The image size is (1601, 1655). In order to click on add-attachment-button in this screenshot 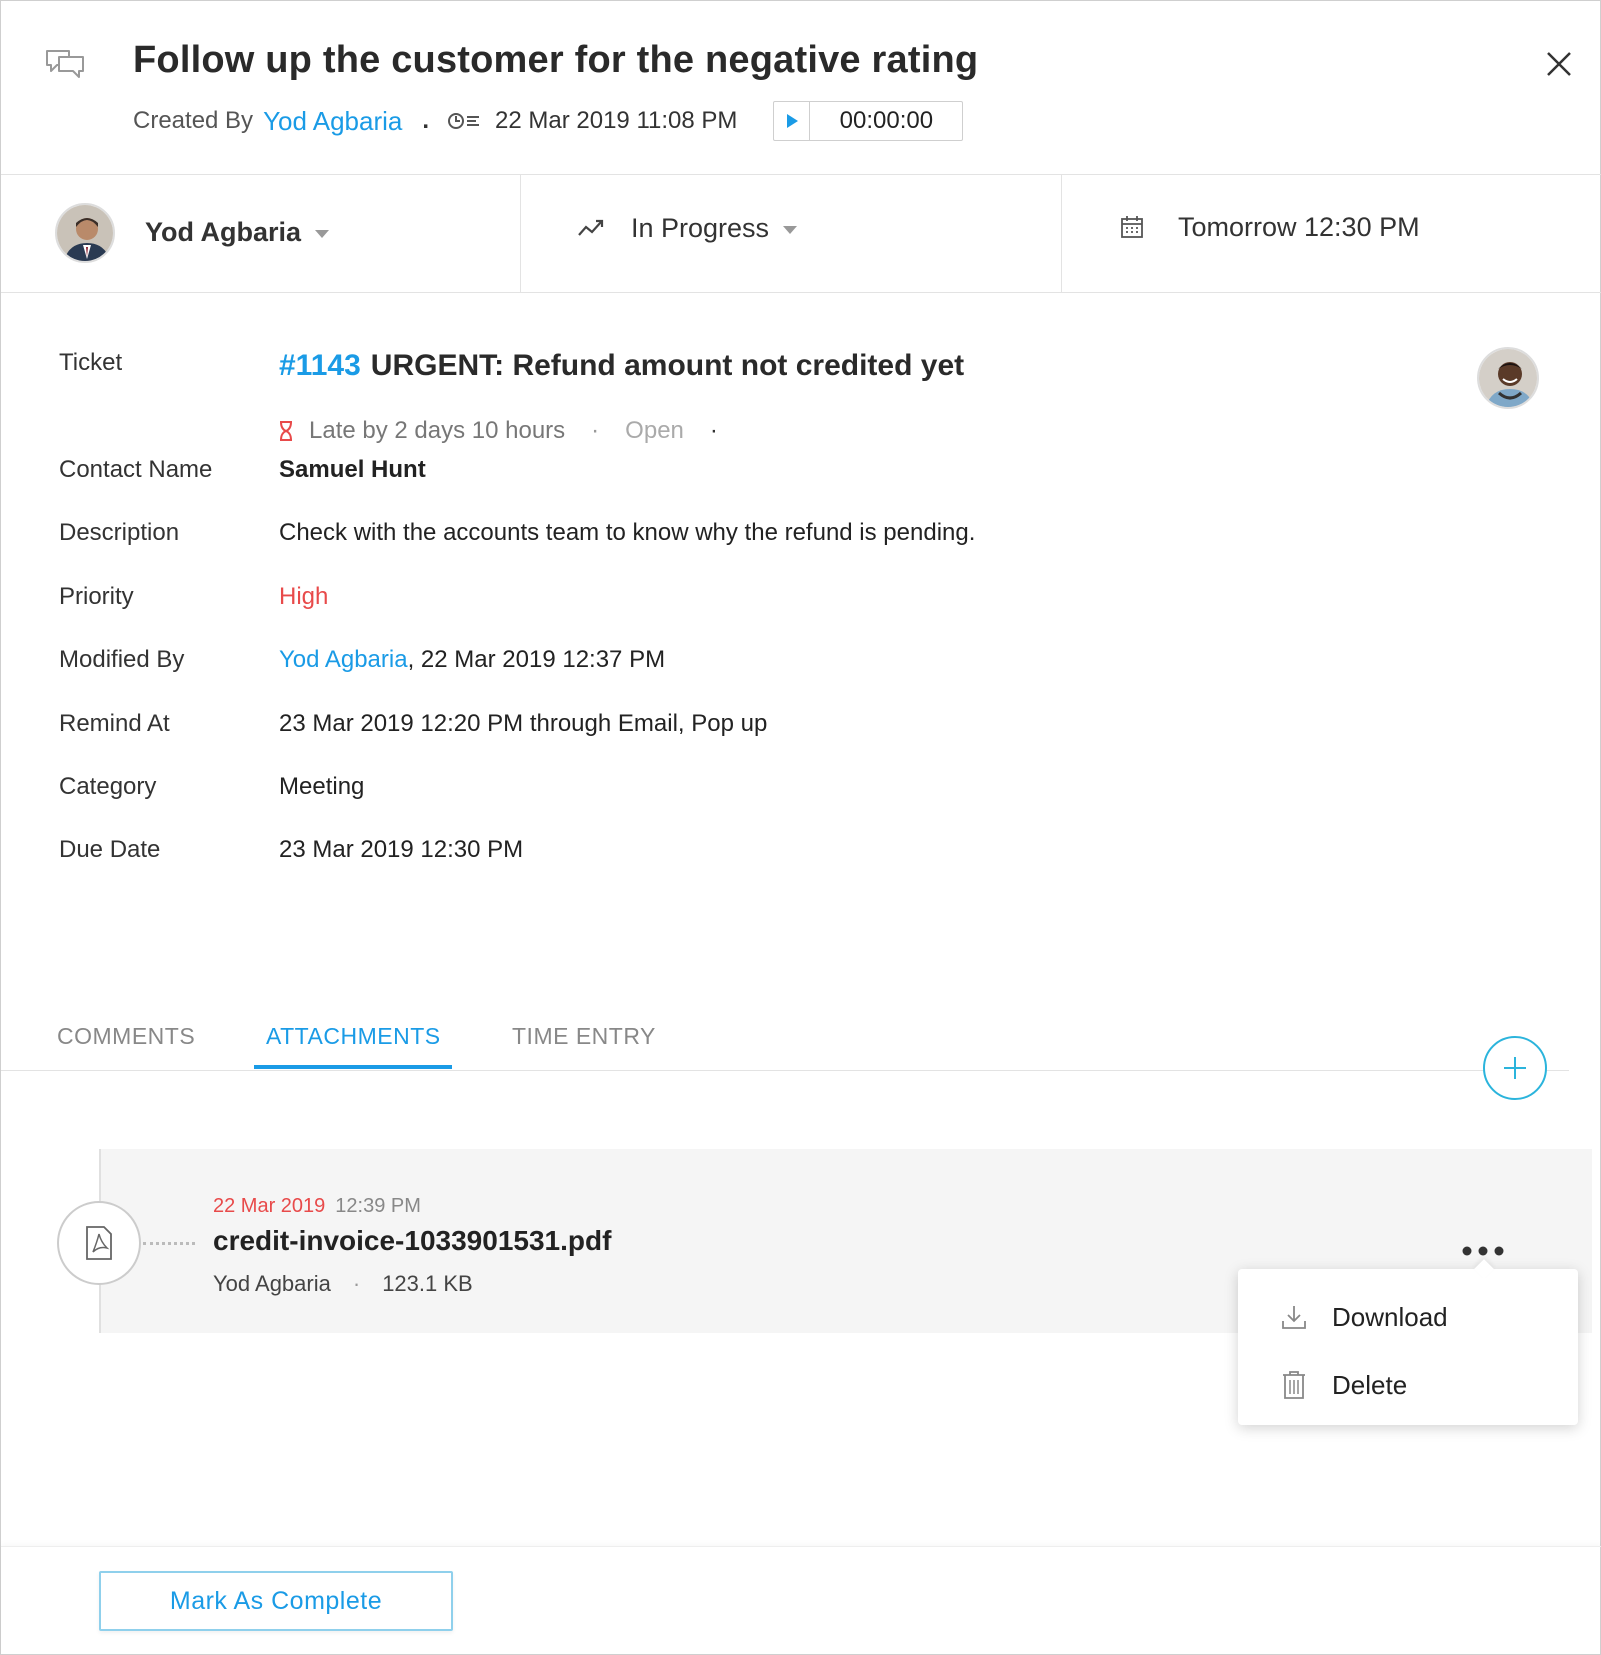, I will do `click(1515, 1068)`.